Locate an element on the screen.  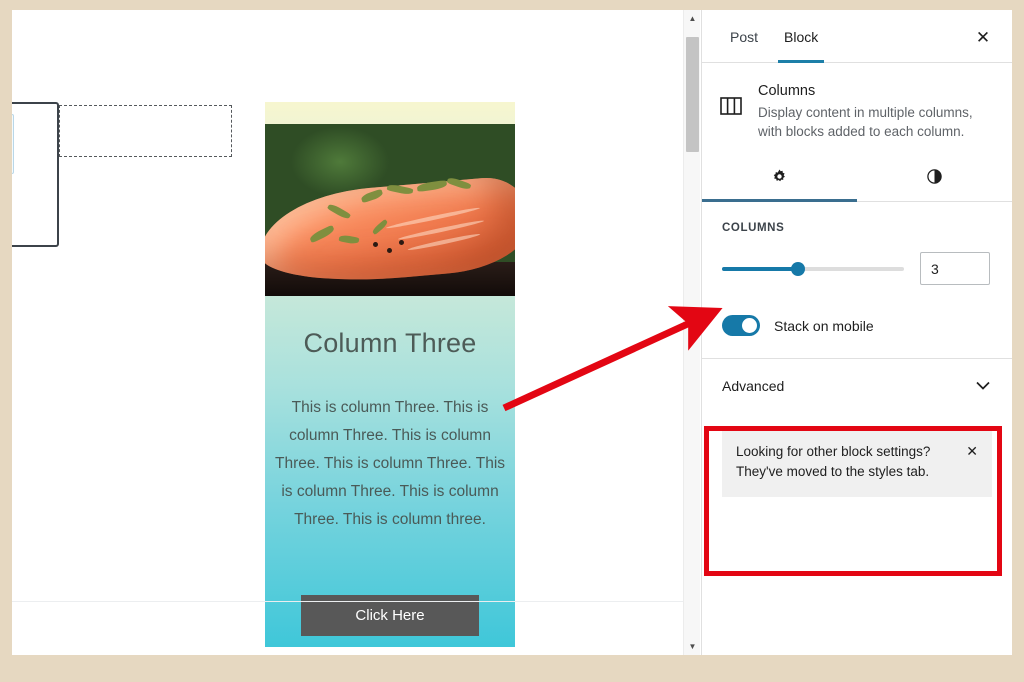
column-heading: Column Three is located at coordinates (390, 343).